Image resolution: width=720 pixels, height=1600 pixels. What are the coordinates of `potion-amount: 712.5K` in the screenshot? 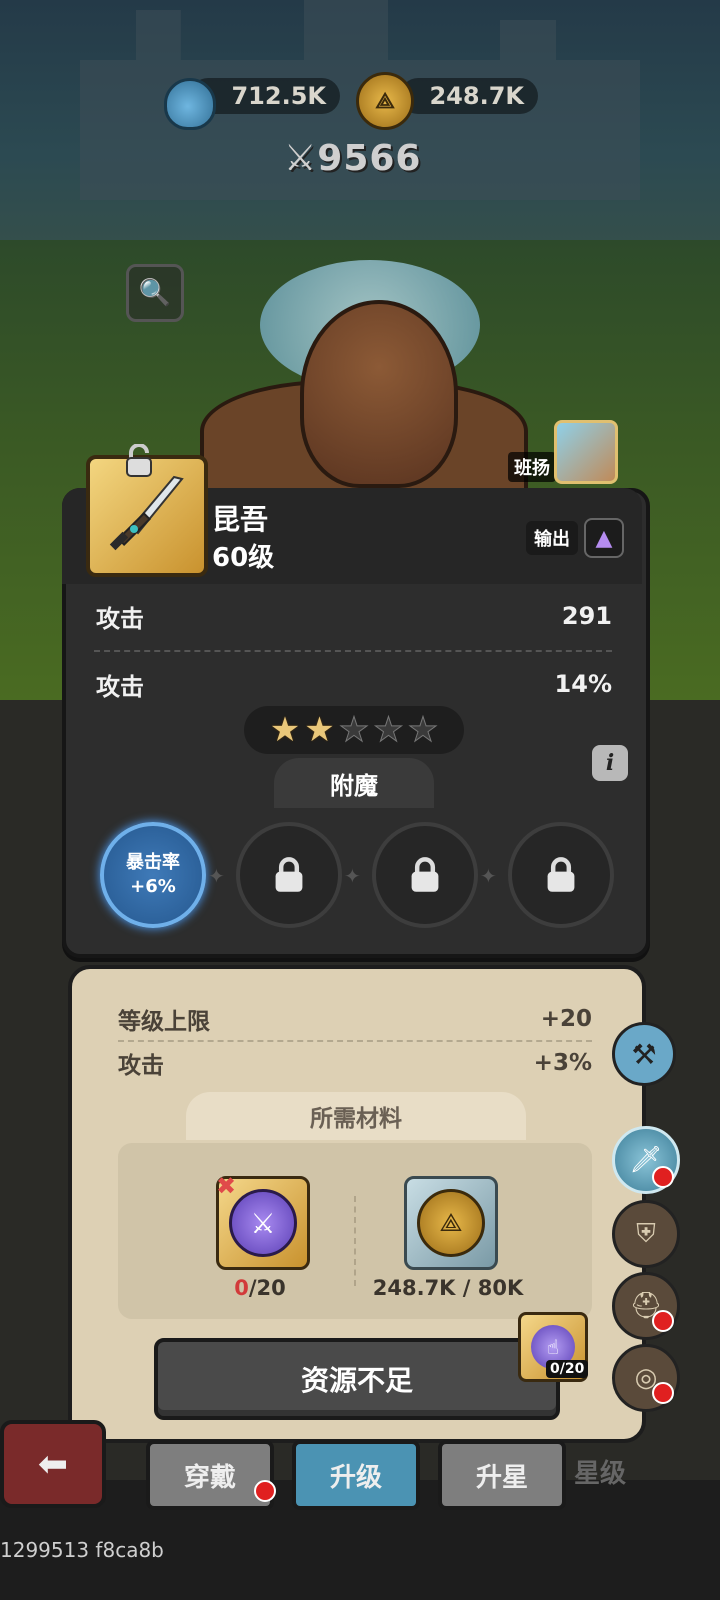 It's located at (278, 96).